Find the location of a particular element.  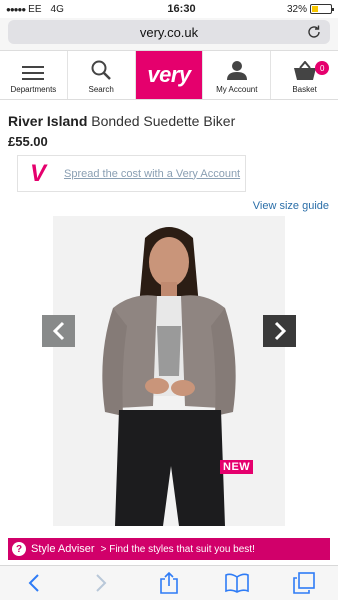

browser-toolbar is located at coordinates (169, 582).